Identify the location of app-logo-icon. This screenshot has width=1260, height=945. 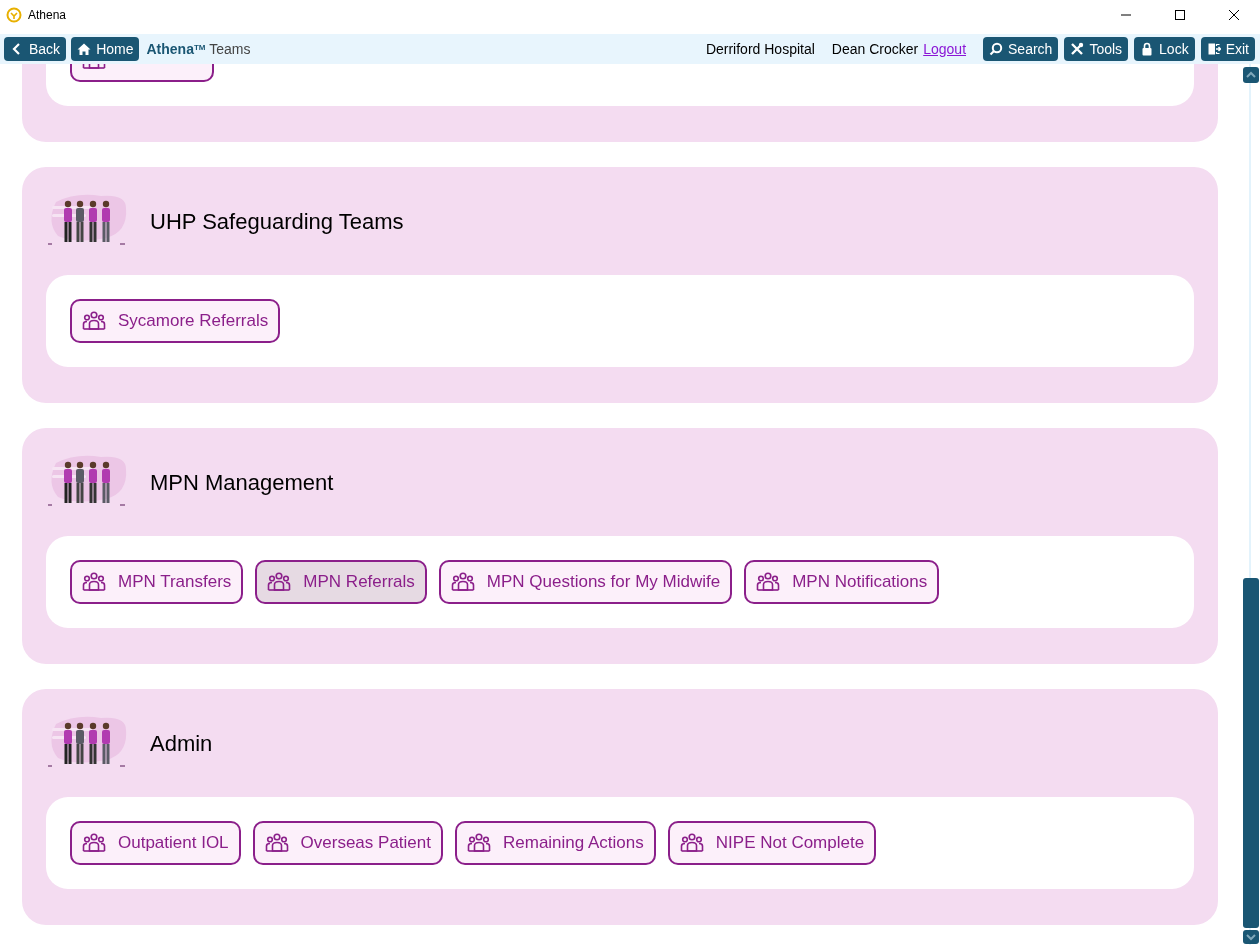
(14, 15).